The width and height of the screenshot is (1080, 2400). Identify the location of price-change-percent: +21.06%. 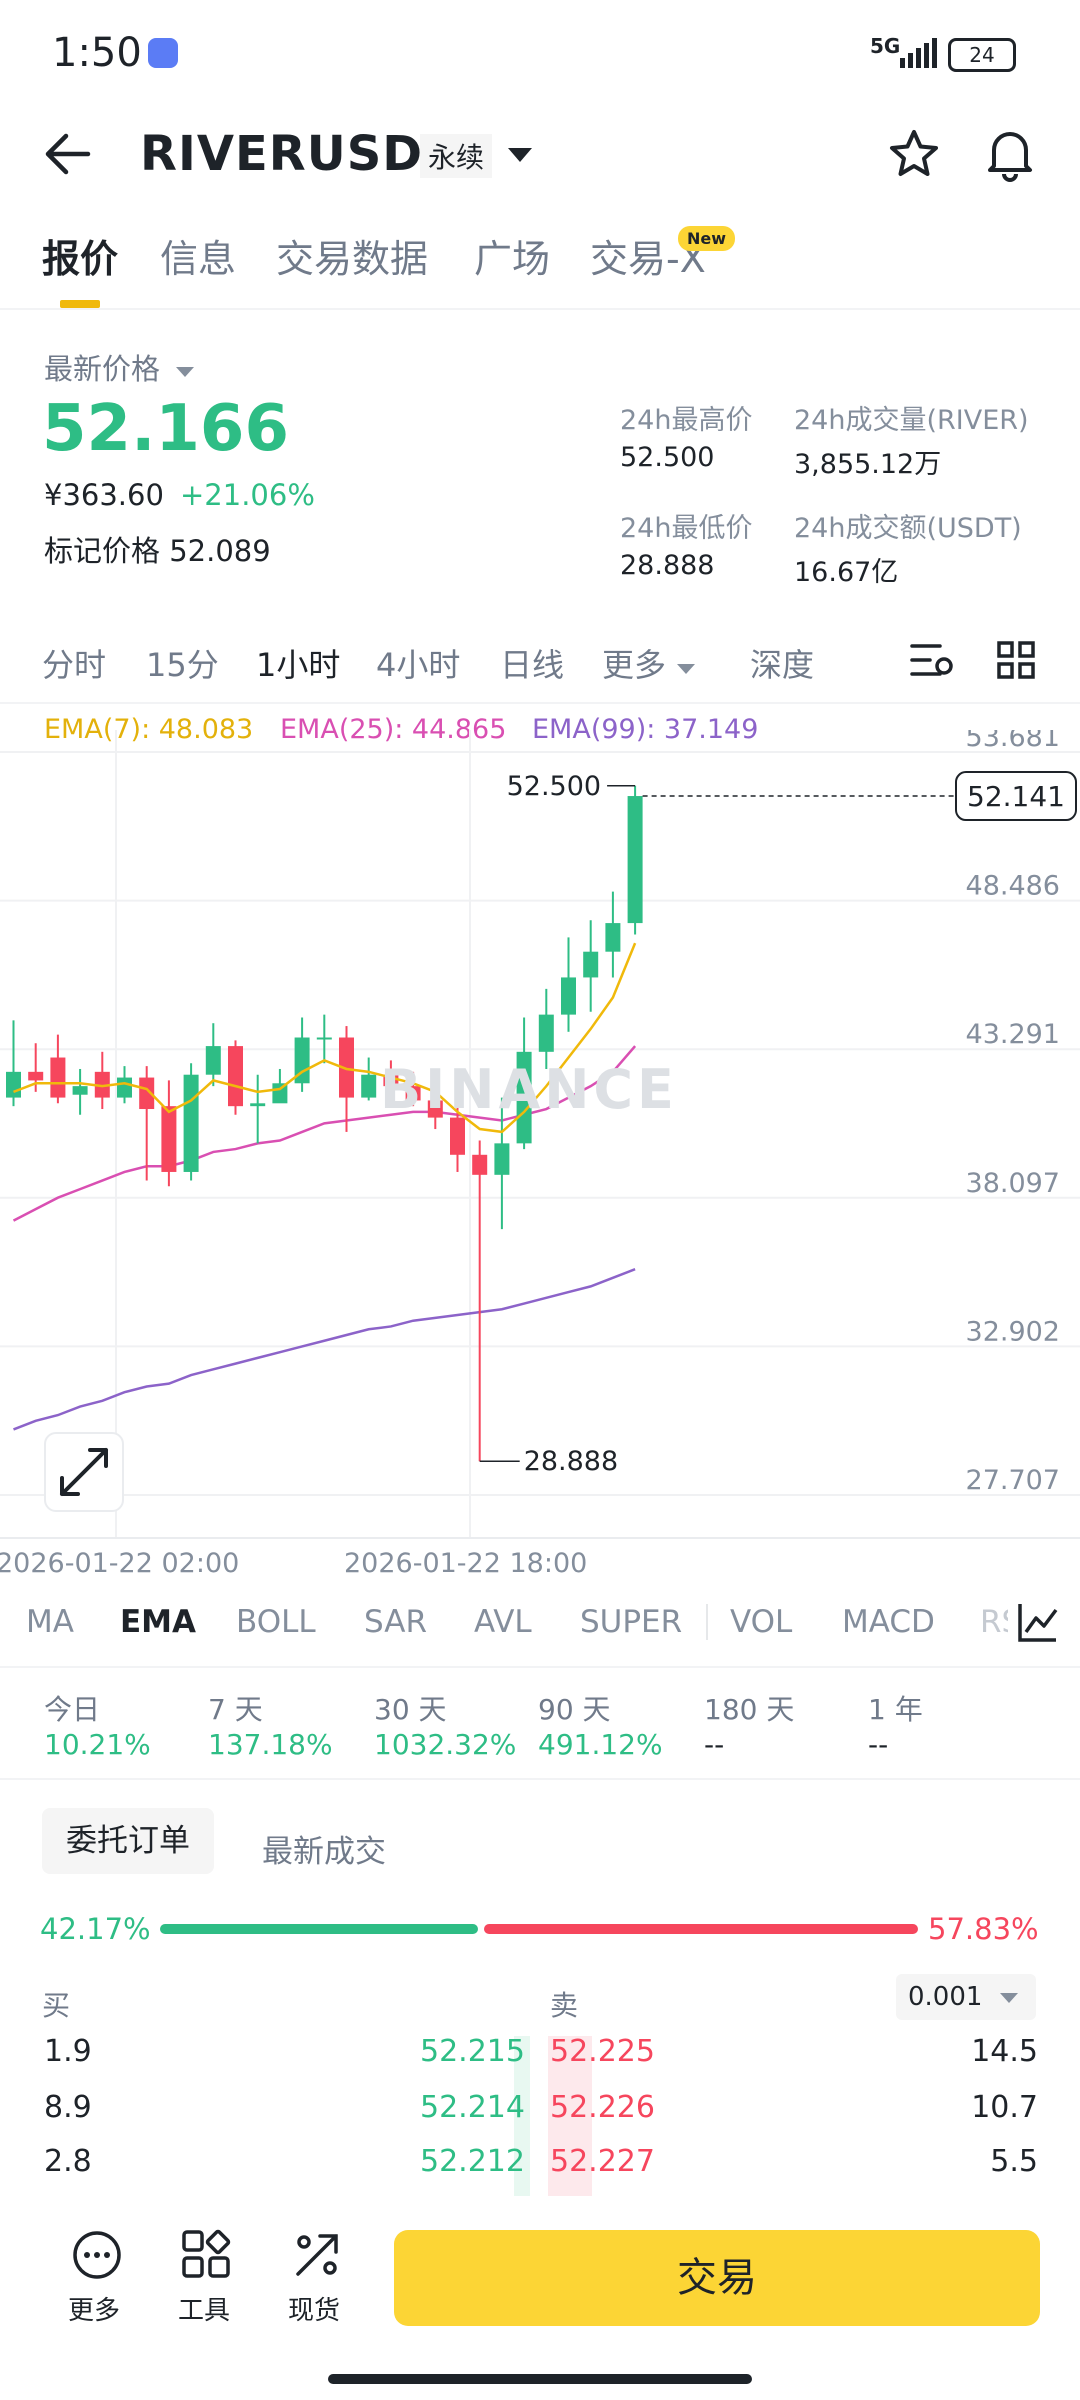
(247, 495).